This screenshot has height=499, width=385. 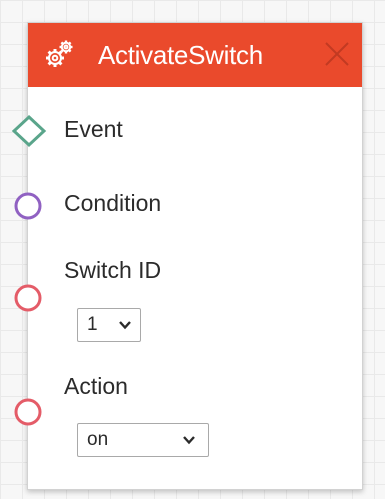 What do you see at coordinates (337, 54) in the screenshot?
I see `close-icon` at bounding box center [337, 54].